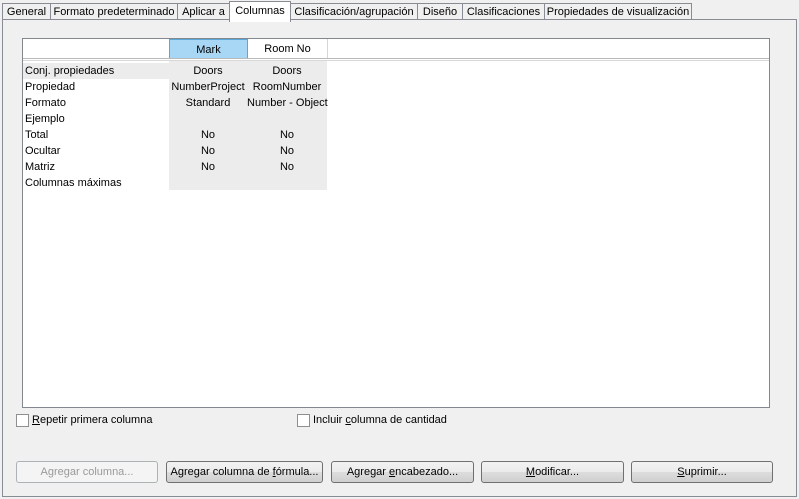 The width and height of the screenshot is (799, 499). Describe the element at coordinates (221, 472) in the screenshot. I see `button-text: Agregar columna de` at that location.